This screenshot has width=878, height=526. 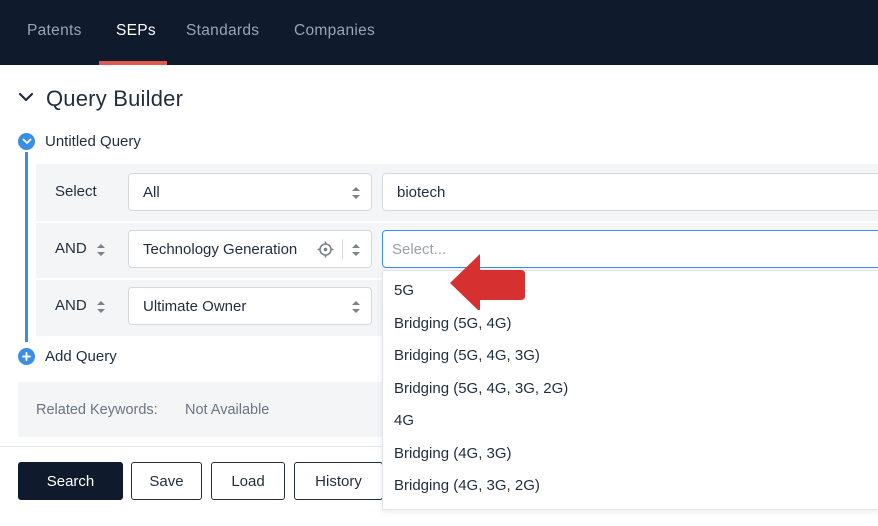 I want to click on dropdown-option: 4G, so click(x=404, y=420).